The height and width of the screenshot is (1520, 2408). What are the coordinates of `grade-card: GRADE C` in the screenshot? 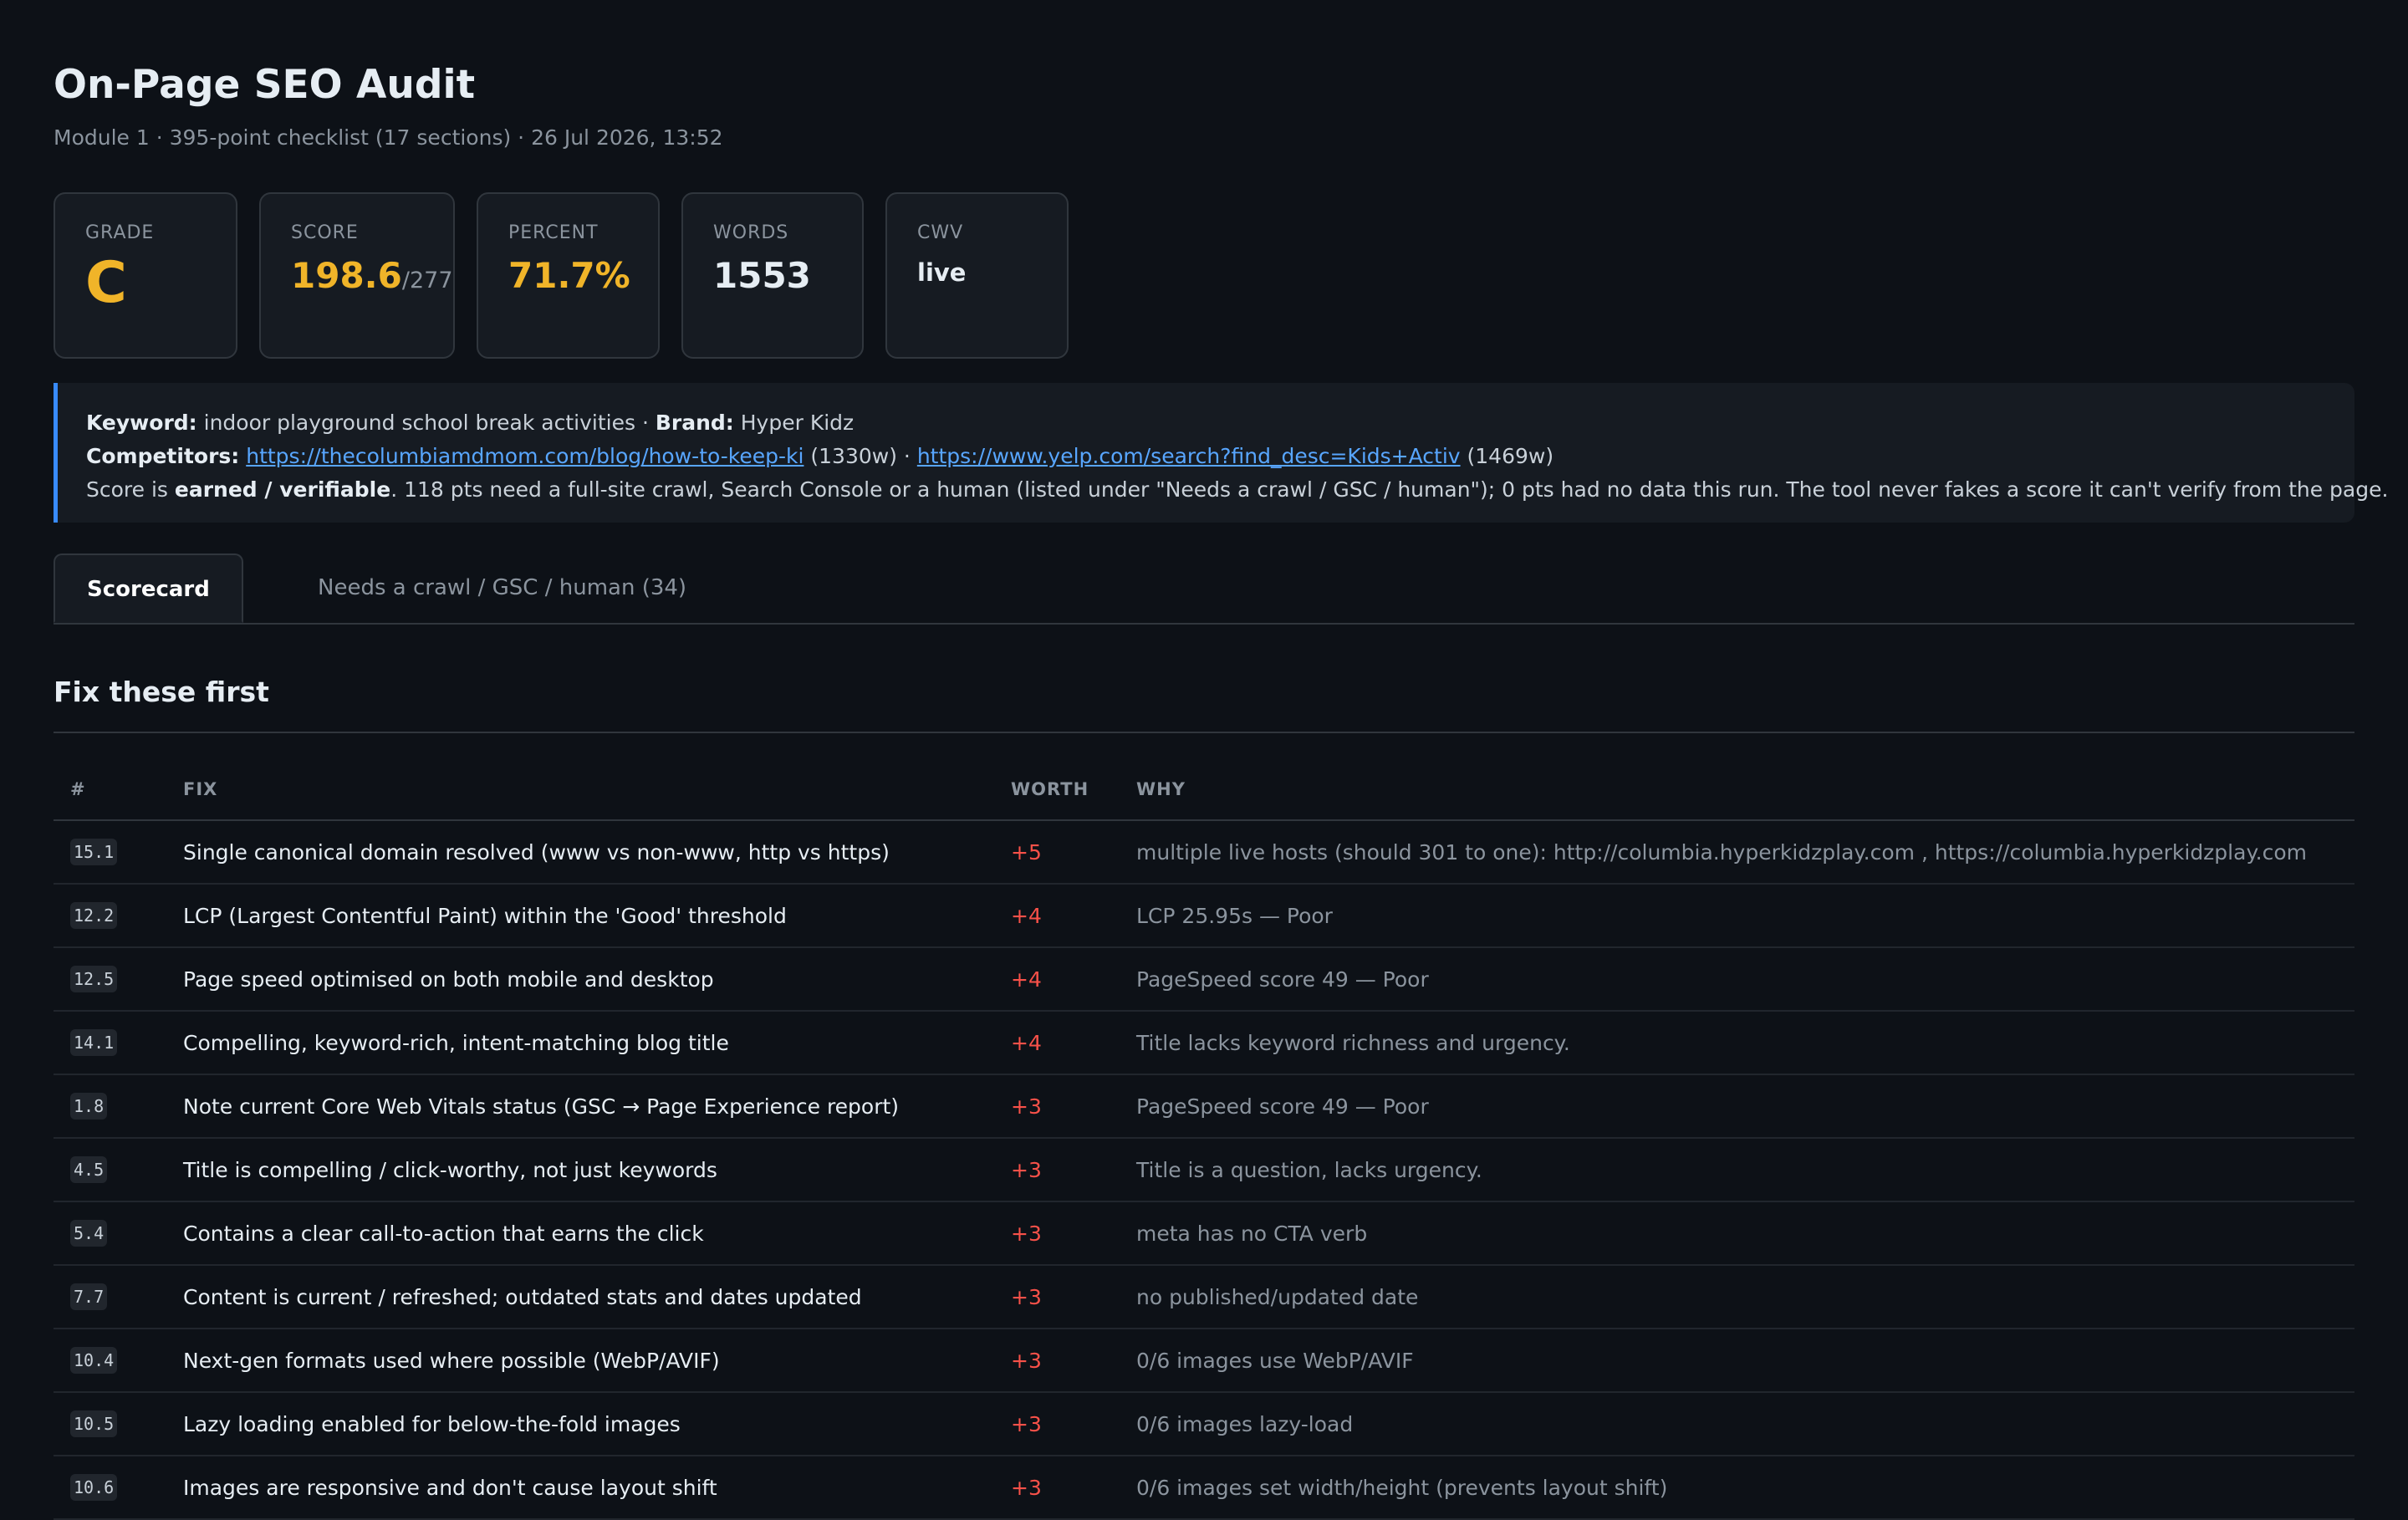 It's located at (145, 276).